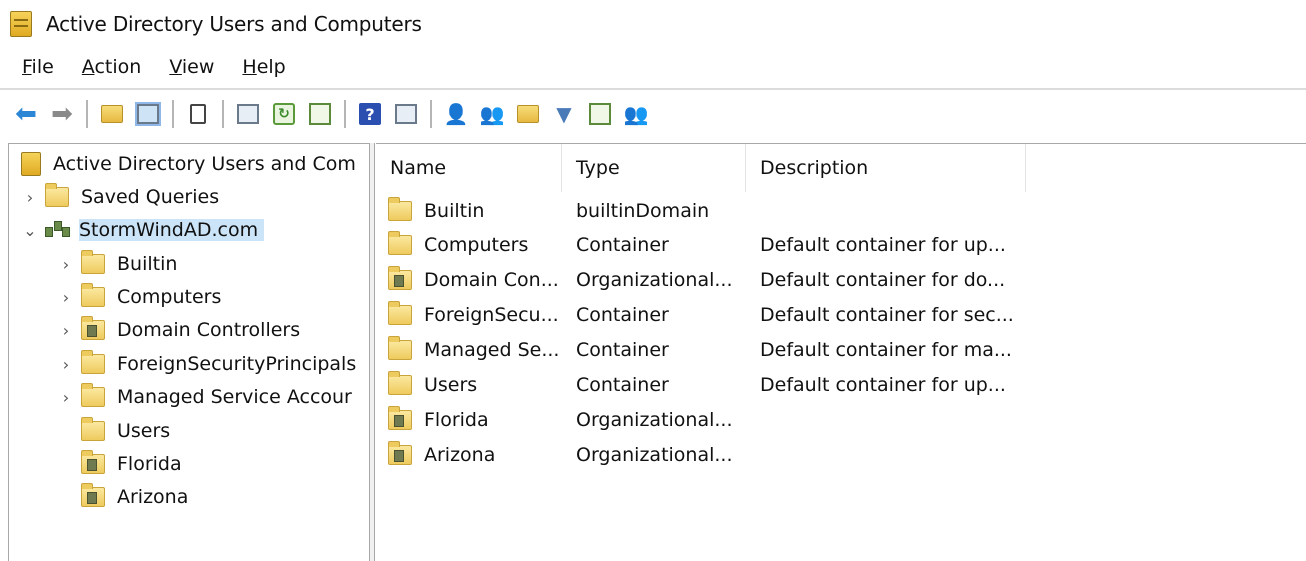 This screenshot has height=561, width=1306. I want to click on clipboard-icon, so click(198, 114).